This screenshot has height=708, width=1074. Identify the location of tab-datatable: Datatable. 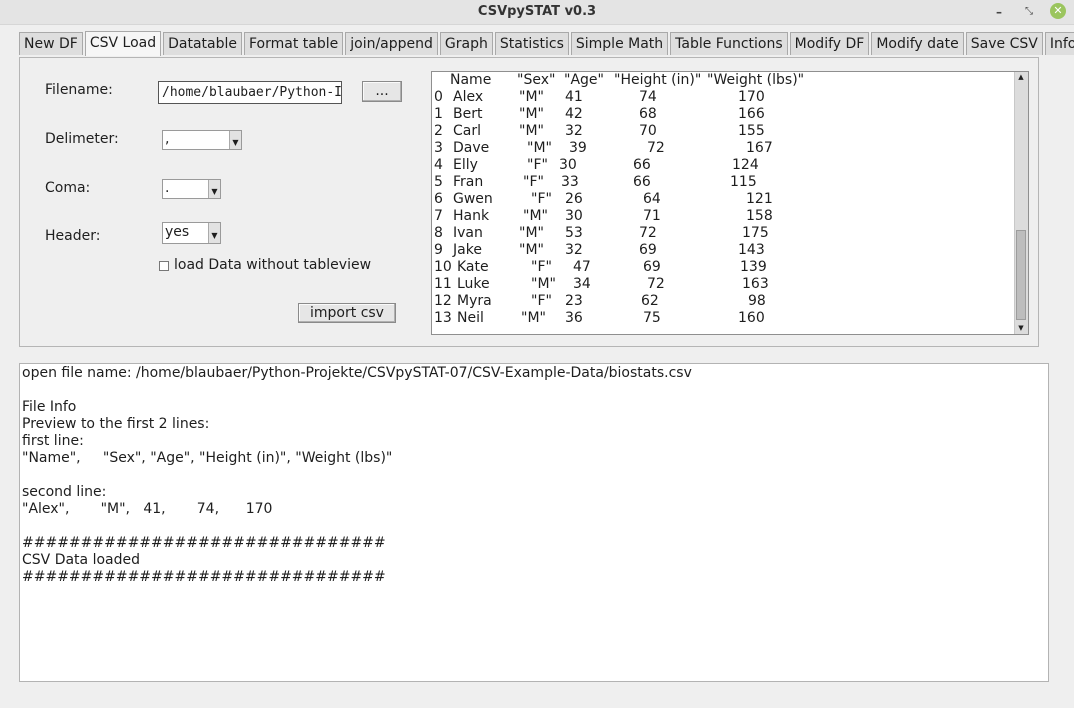
(202, 43).